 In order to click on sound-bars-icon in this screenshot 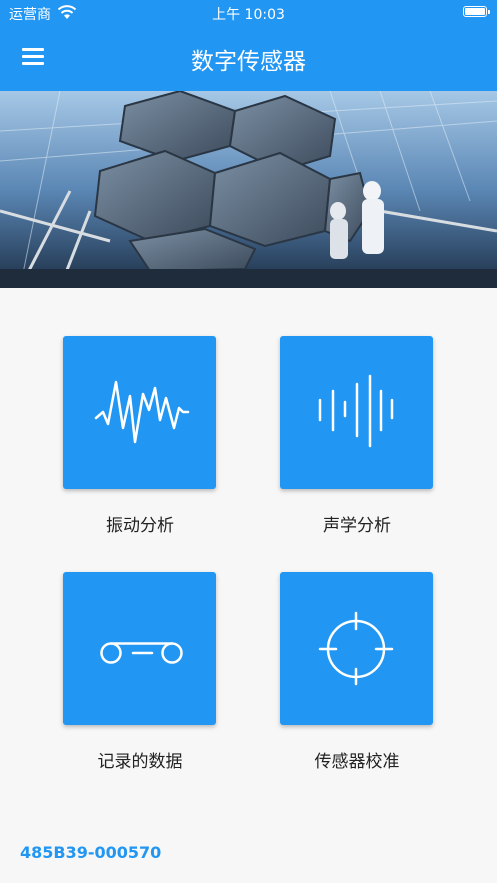, I will do `click(356, 411)`.